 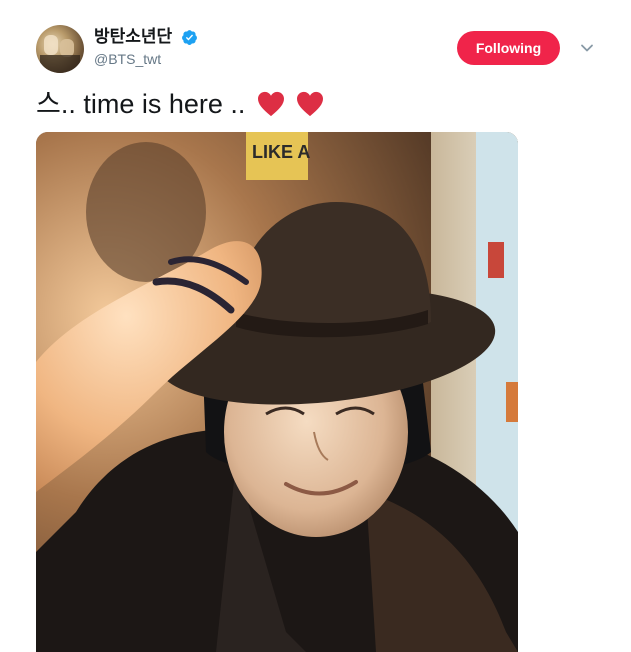 I want to click on tweet-text-block: 스.. time is here .., so click(x=180, y=104).